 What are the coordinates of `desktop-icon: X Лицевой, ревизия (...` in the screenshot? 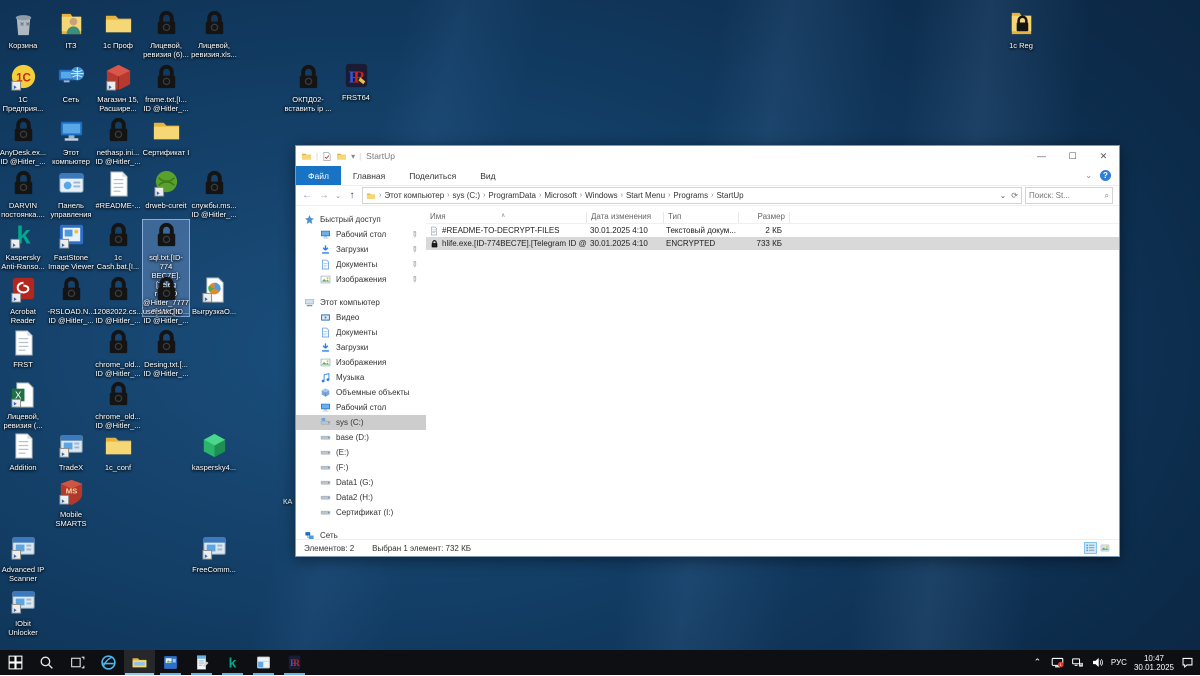 It's located at (23, 404).